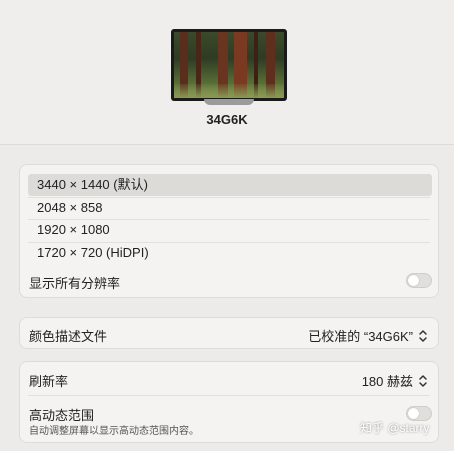 The height and width of the screenshot is (451, 454). I want to click on forest-wallpaper-image, so click(229, 65).